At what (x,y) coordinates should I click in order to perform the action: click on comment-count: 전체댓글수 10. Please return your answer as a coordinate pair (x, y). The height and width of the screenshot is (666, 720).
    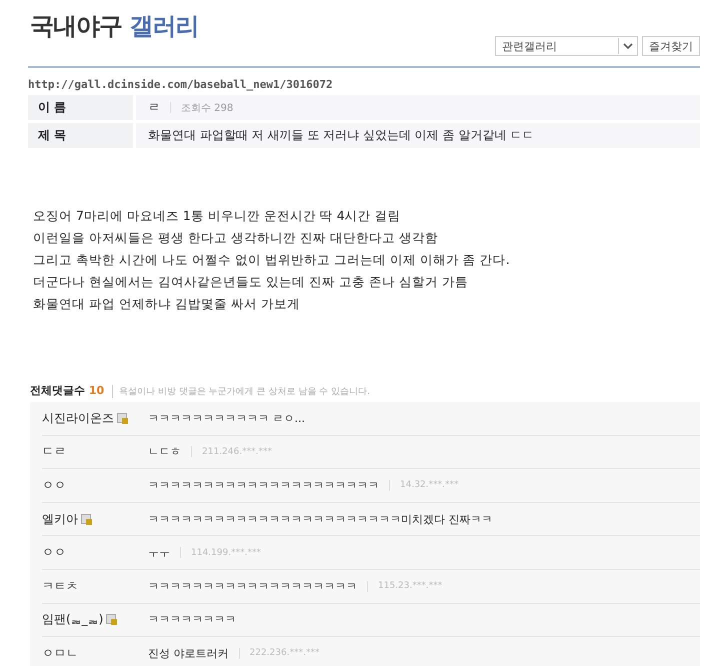
    Looking at the image, I should click on (67, 390).